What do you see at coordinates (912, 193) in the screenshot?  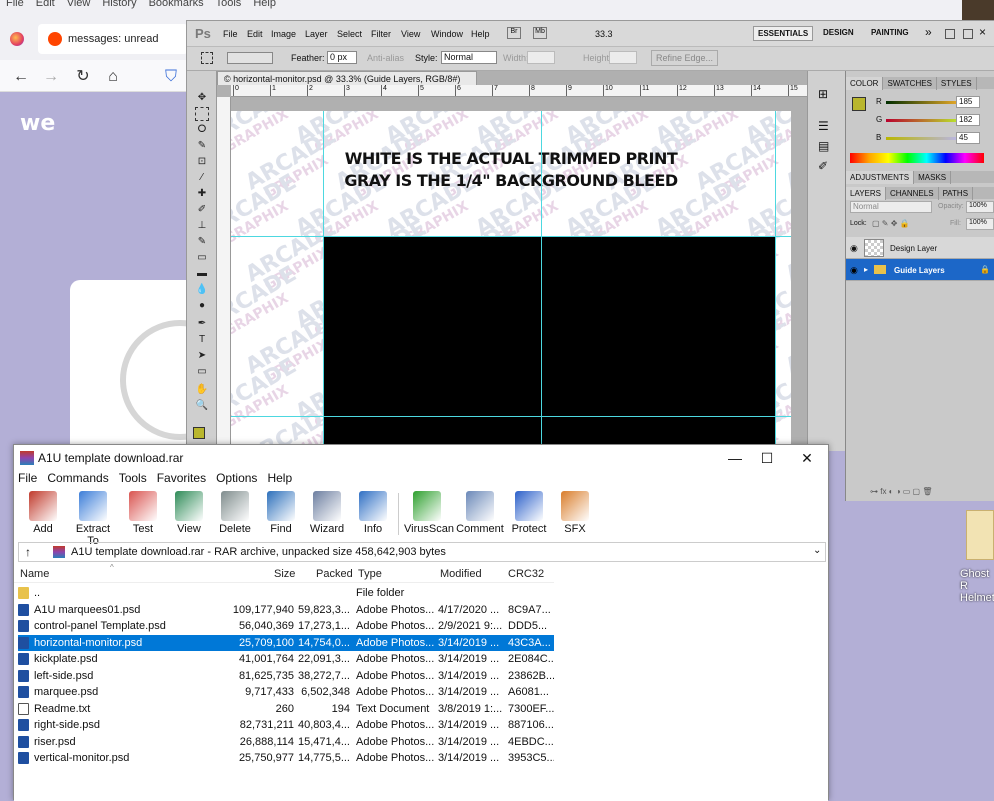 I see `tab-channels: CHANNELS` at bounding box center [912, 193].